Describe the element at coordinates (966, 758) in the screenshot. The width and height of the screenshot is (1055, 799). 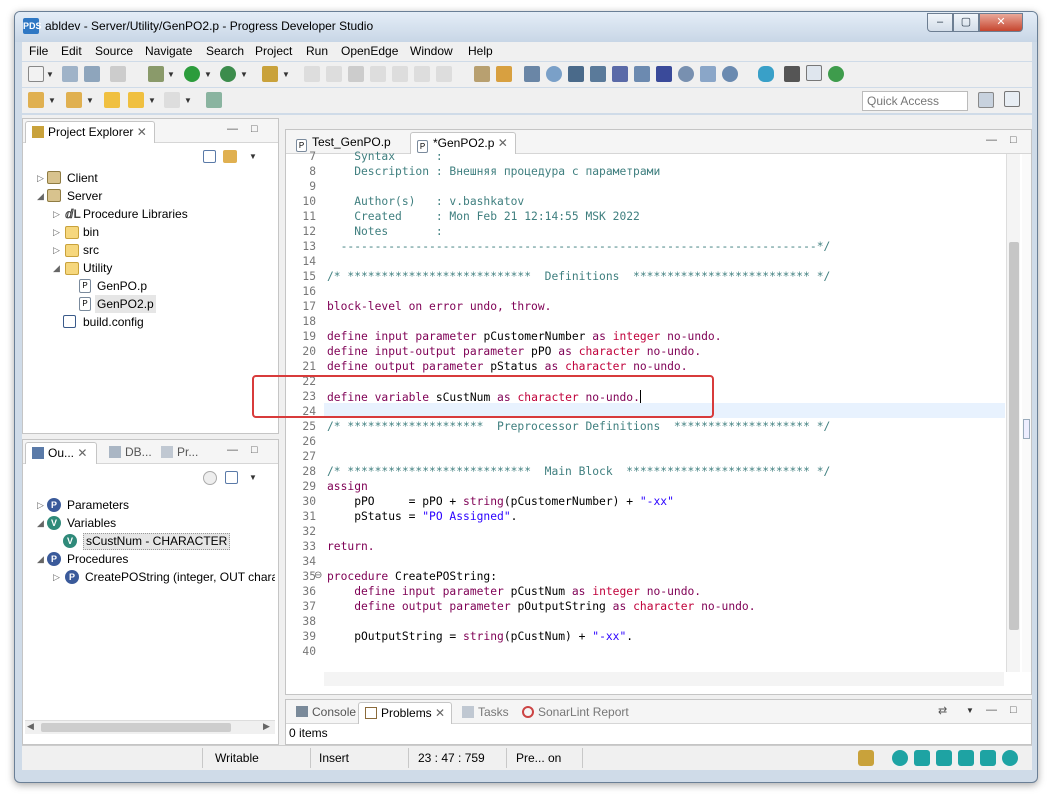
I see `monitor-icon` at that location.